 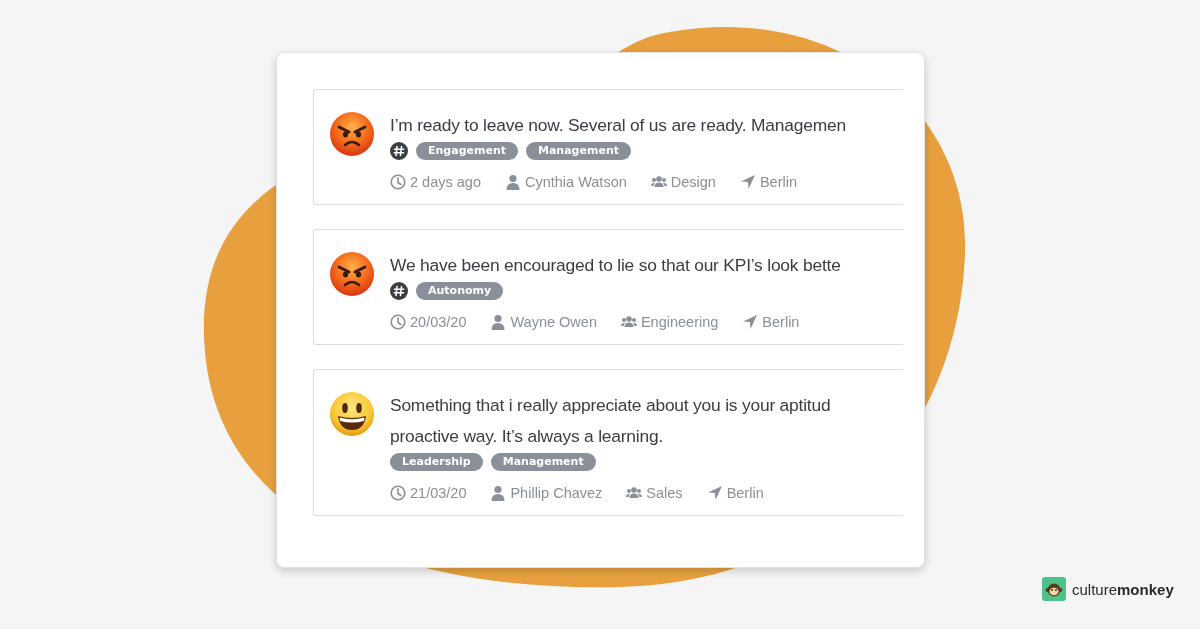 I want to click on tag: Engagement, so click(x=467, y=151).